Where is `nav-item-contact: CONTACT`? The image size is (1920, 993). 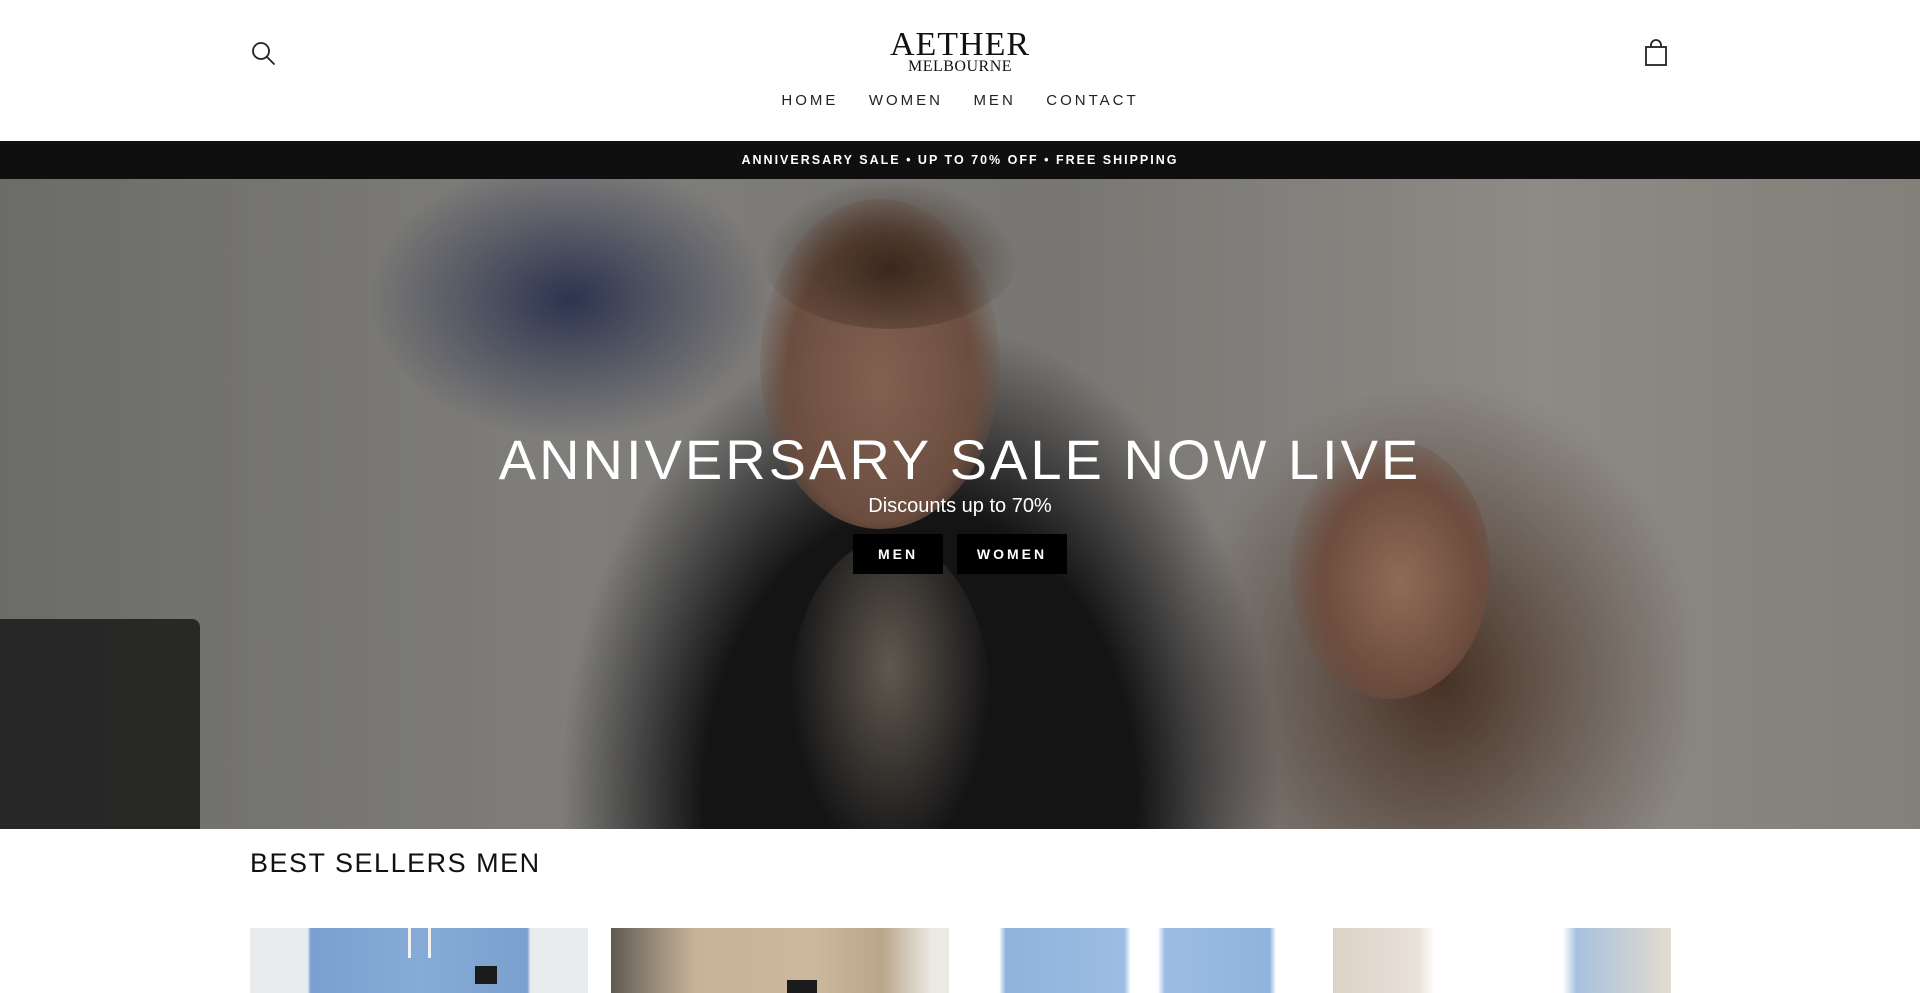 nav-item-contact: CONTACT is located at coordinates (1092, 100).